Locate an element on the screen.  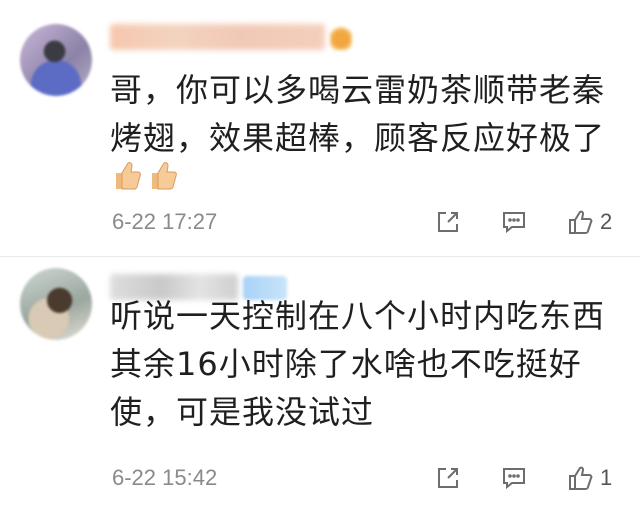
like-button: 1 is located at coordinates (589, 478).